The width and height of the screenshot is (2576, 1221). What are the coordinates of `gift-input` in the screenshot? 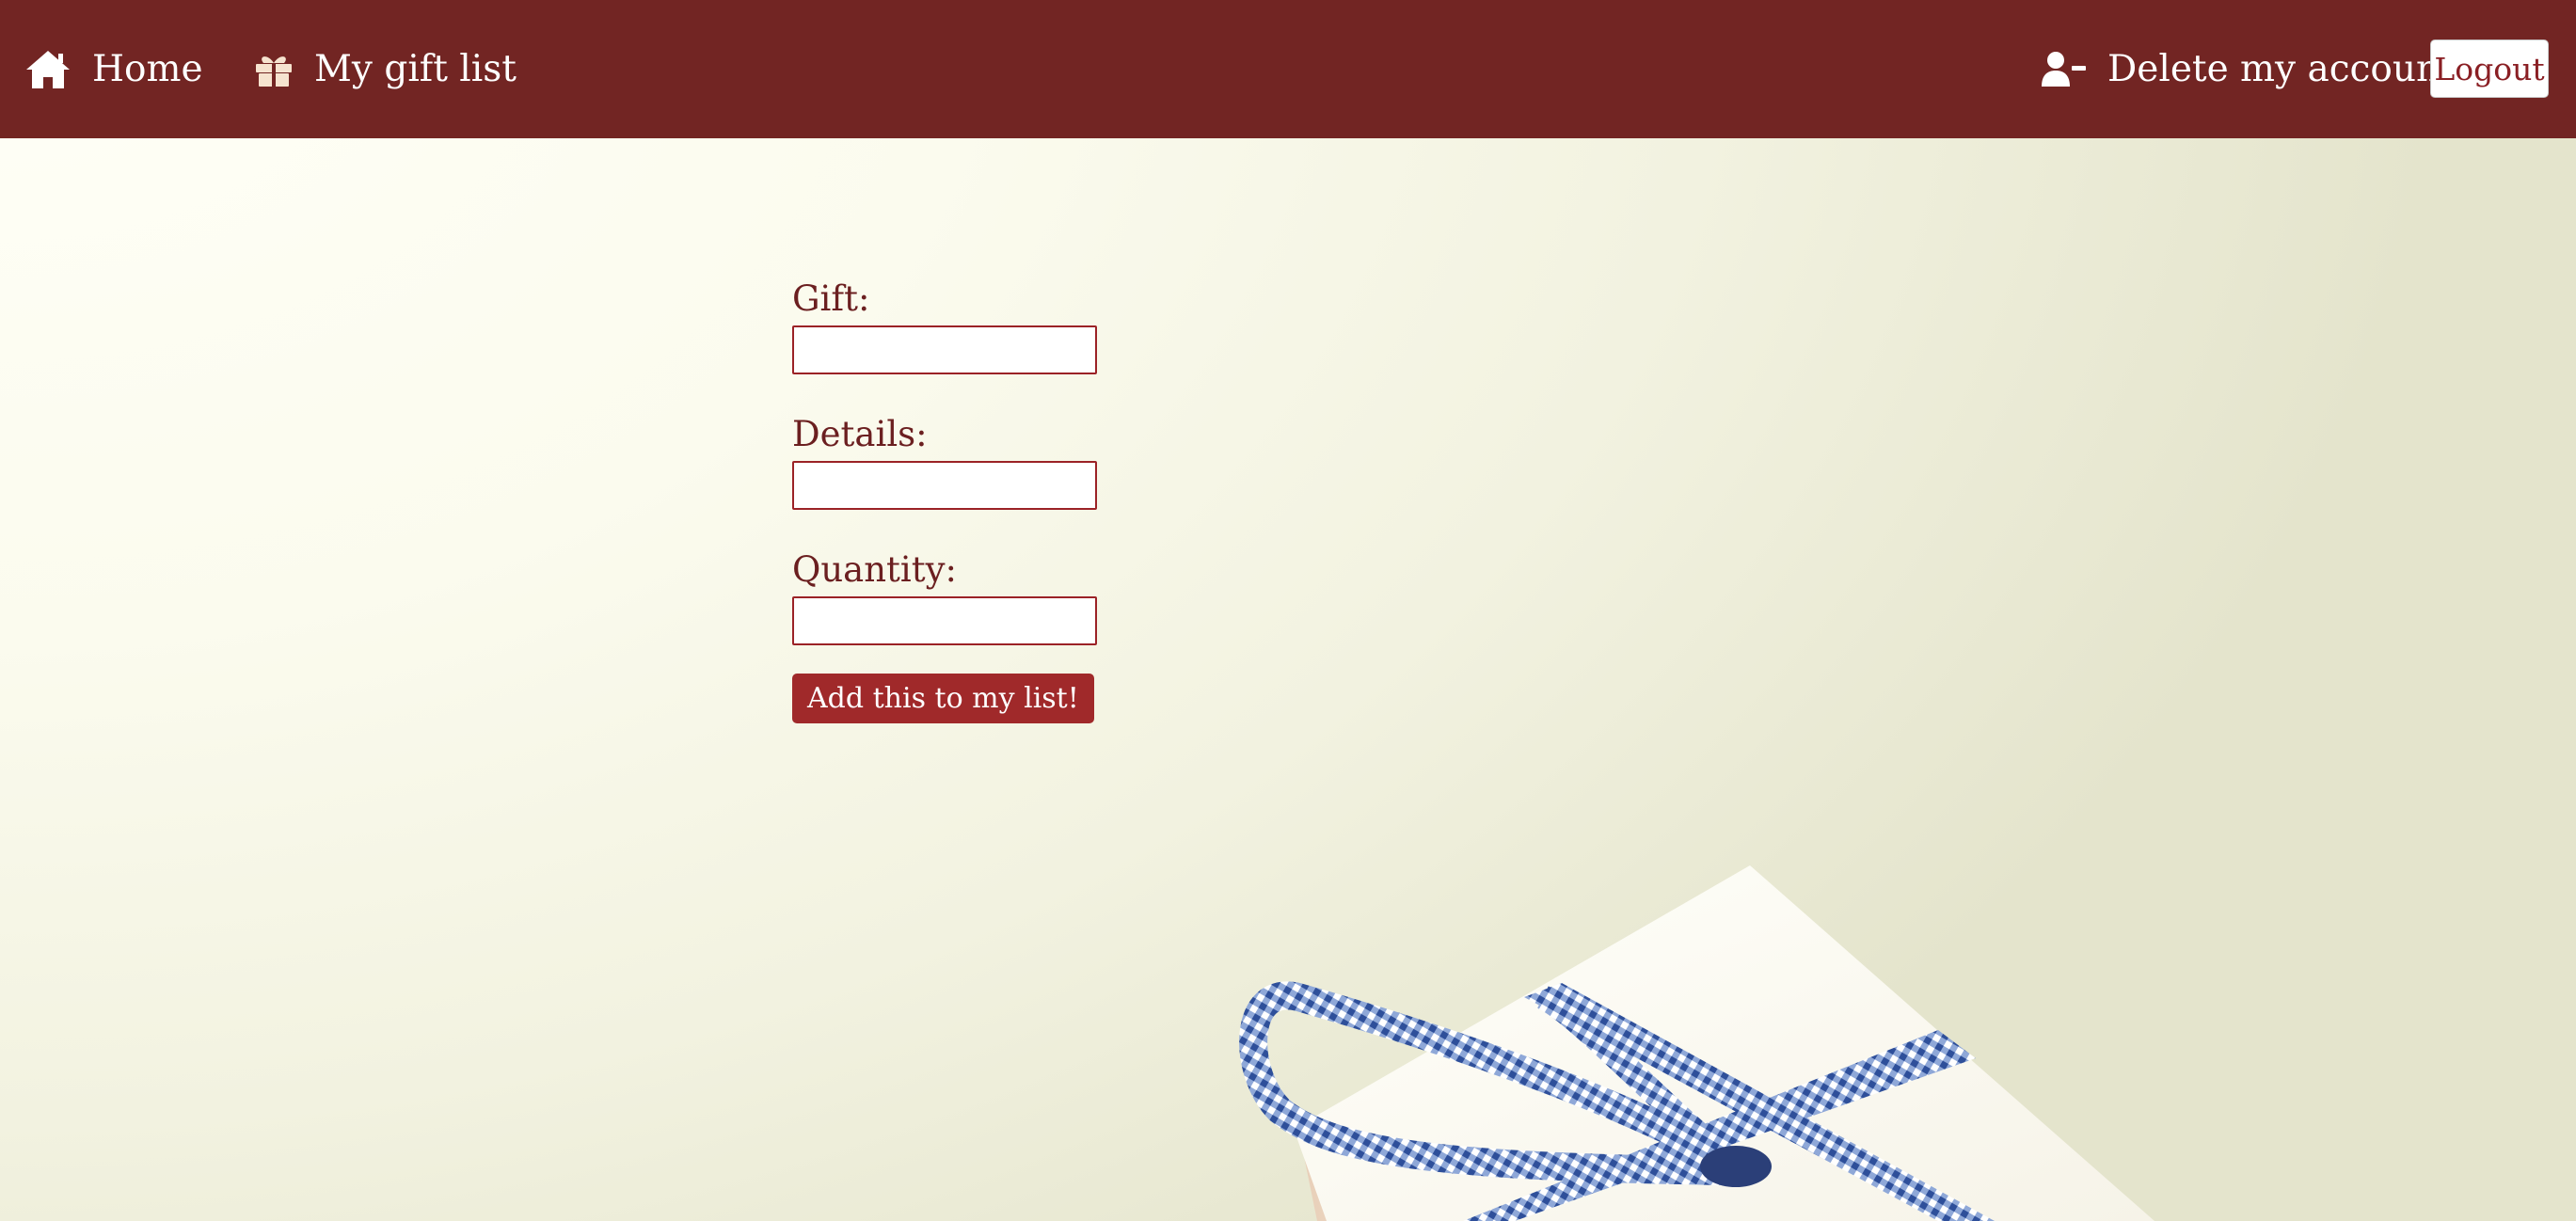 It's located at (944, 350).